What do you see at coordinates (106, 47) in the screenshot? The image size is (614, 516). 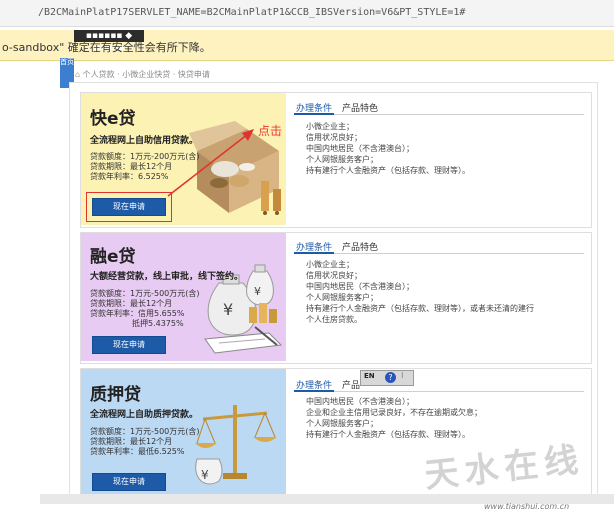 I see `security-warning-text: o-sandbox" 確定在有安全性会有所下降。` at bounding box center [106, 47].